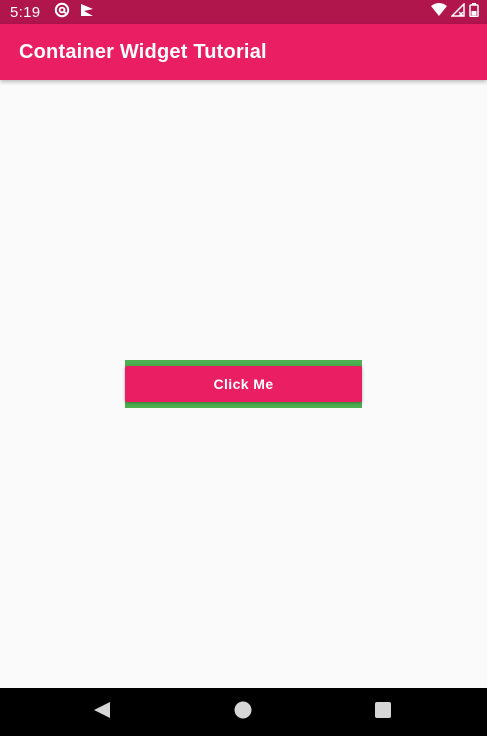  I want to click on navigation-bar, so click(243, 712).